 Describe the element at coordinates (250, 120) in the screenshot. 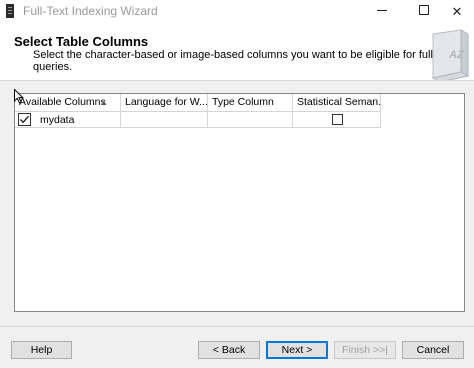

I see `cell-type-column` at that location.